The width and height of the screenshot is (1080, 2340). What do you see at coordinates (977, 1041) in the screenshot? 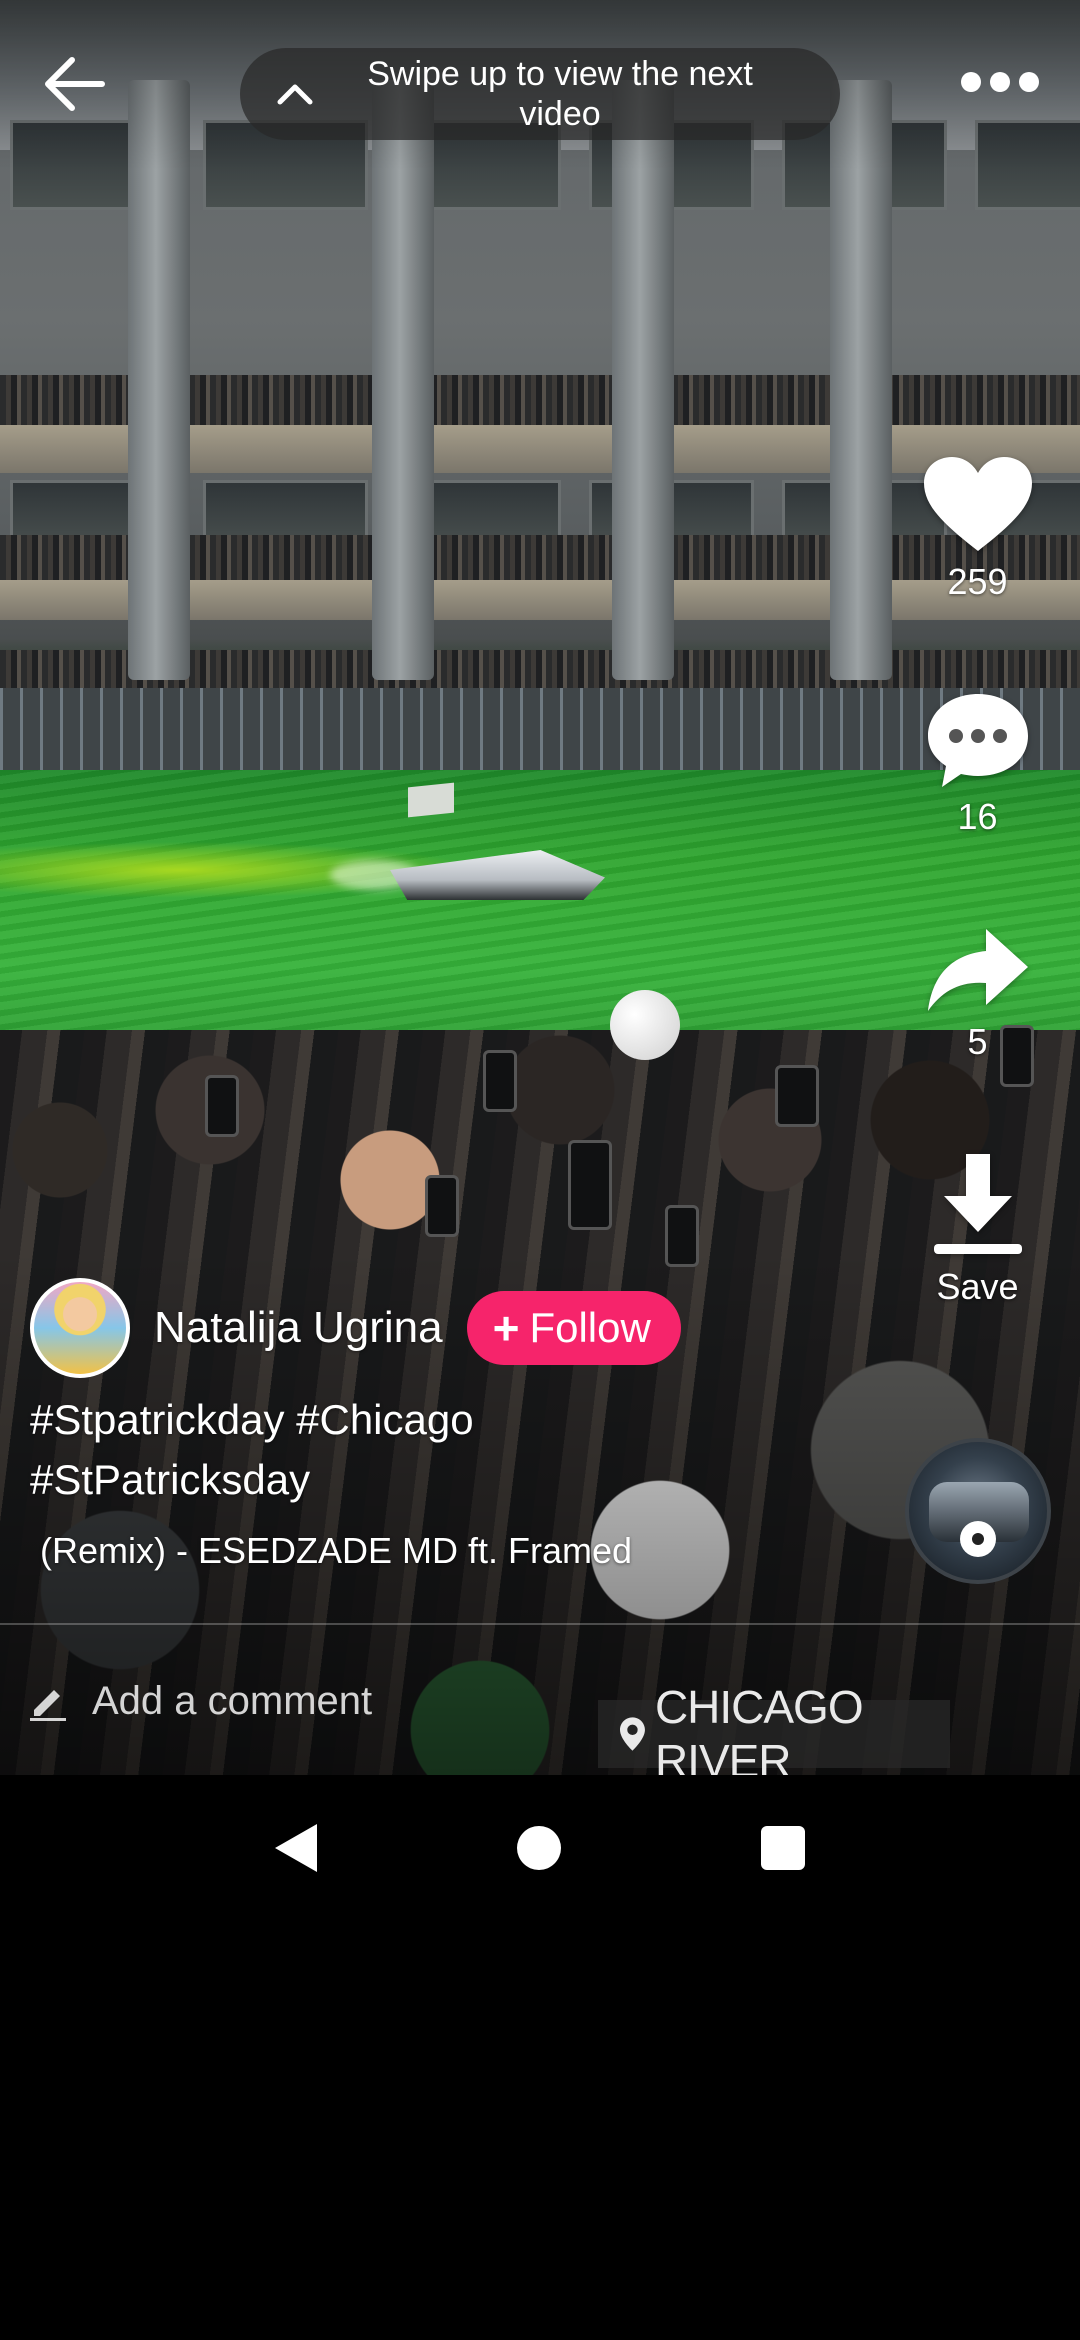
I see `share-count: 5` at bounding box center [977, 1041].